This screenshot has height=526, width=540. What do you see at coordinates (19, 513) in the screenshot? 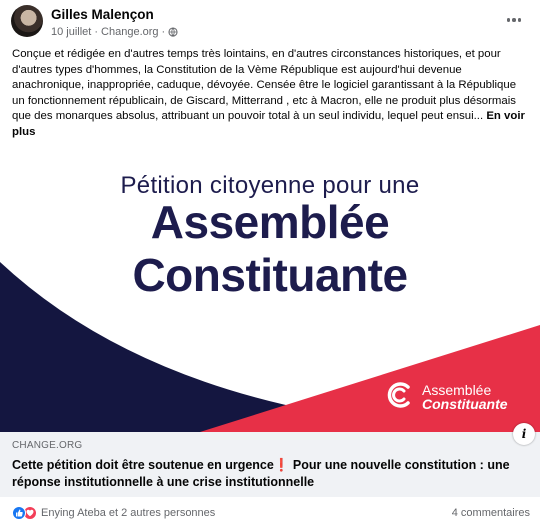
I see `like-reaction-icon` at bounding box center [19, 513].